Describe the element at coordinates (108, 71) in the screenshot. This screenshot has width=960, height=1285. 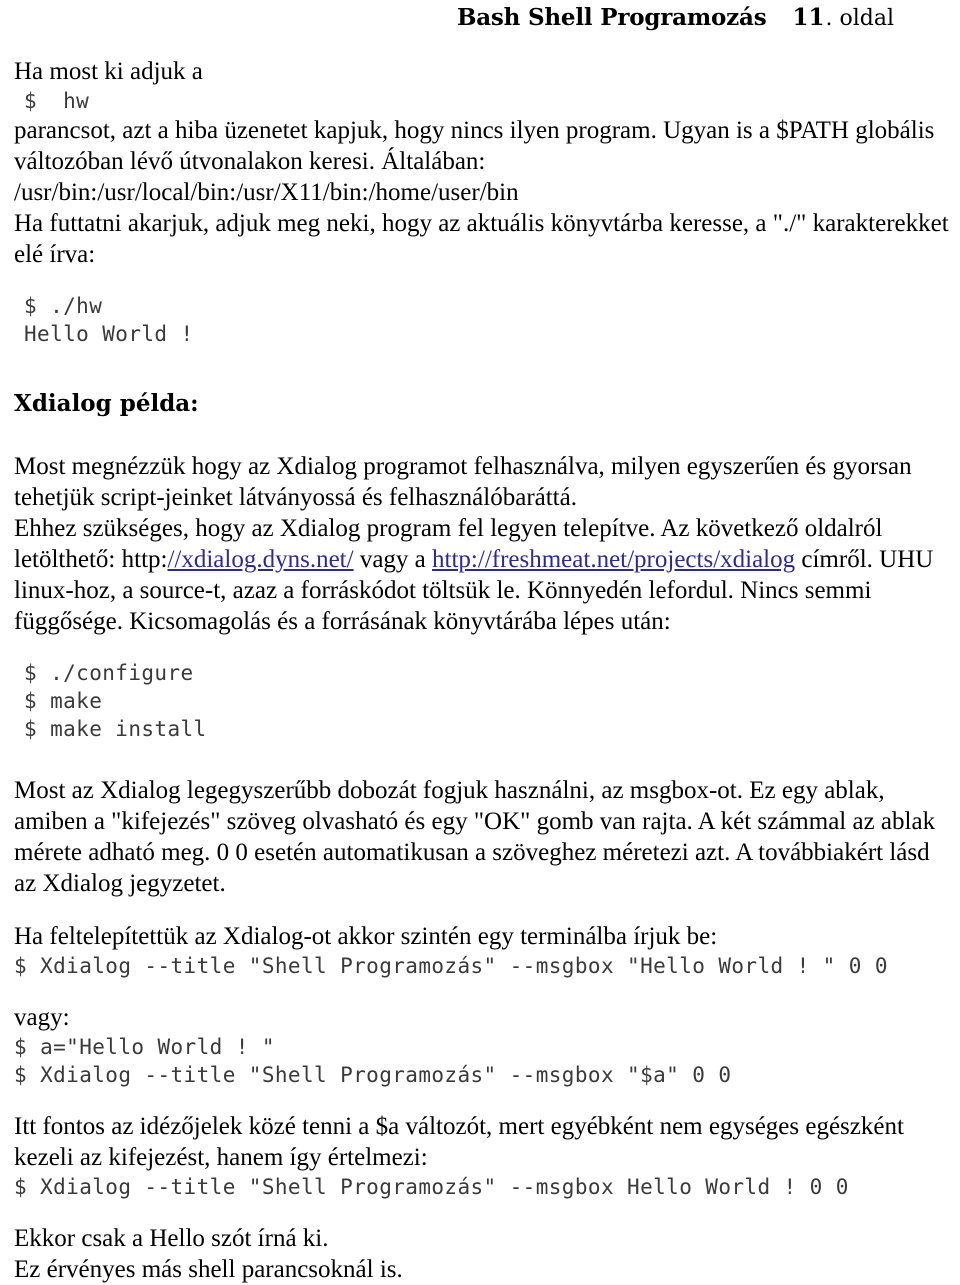
I see `intro-line-1: Ha most ki adjuk a` at that location.